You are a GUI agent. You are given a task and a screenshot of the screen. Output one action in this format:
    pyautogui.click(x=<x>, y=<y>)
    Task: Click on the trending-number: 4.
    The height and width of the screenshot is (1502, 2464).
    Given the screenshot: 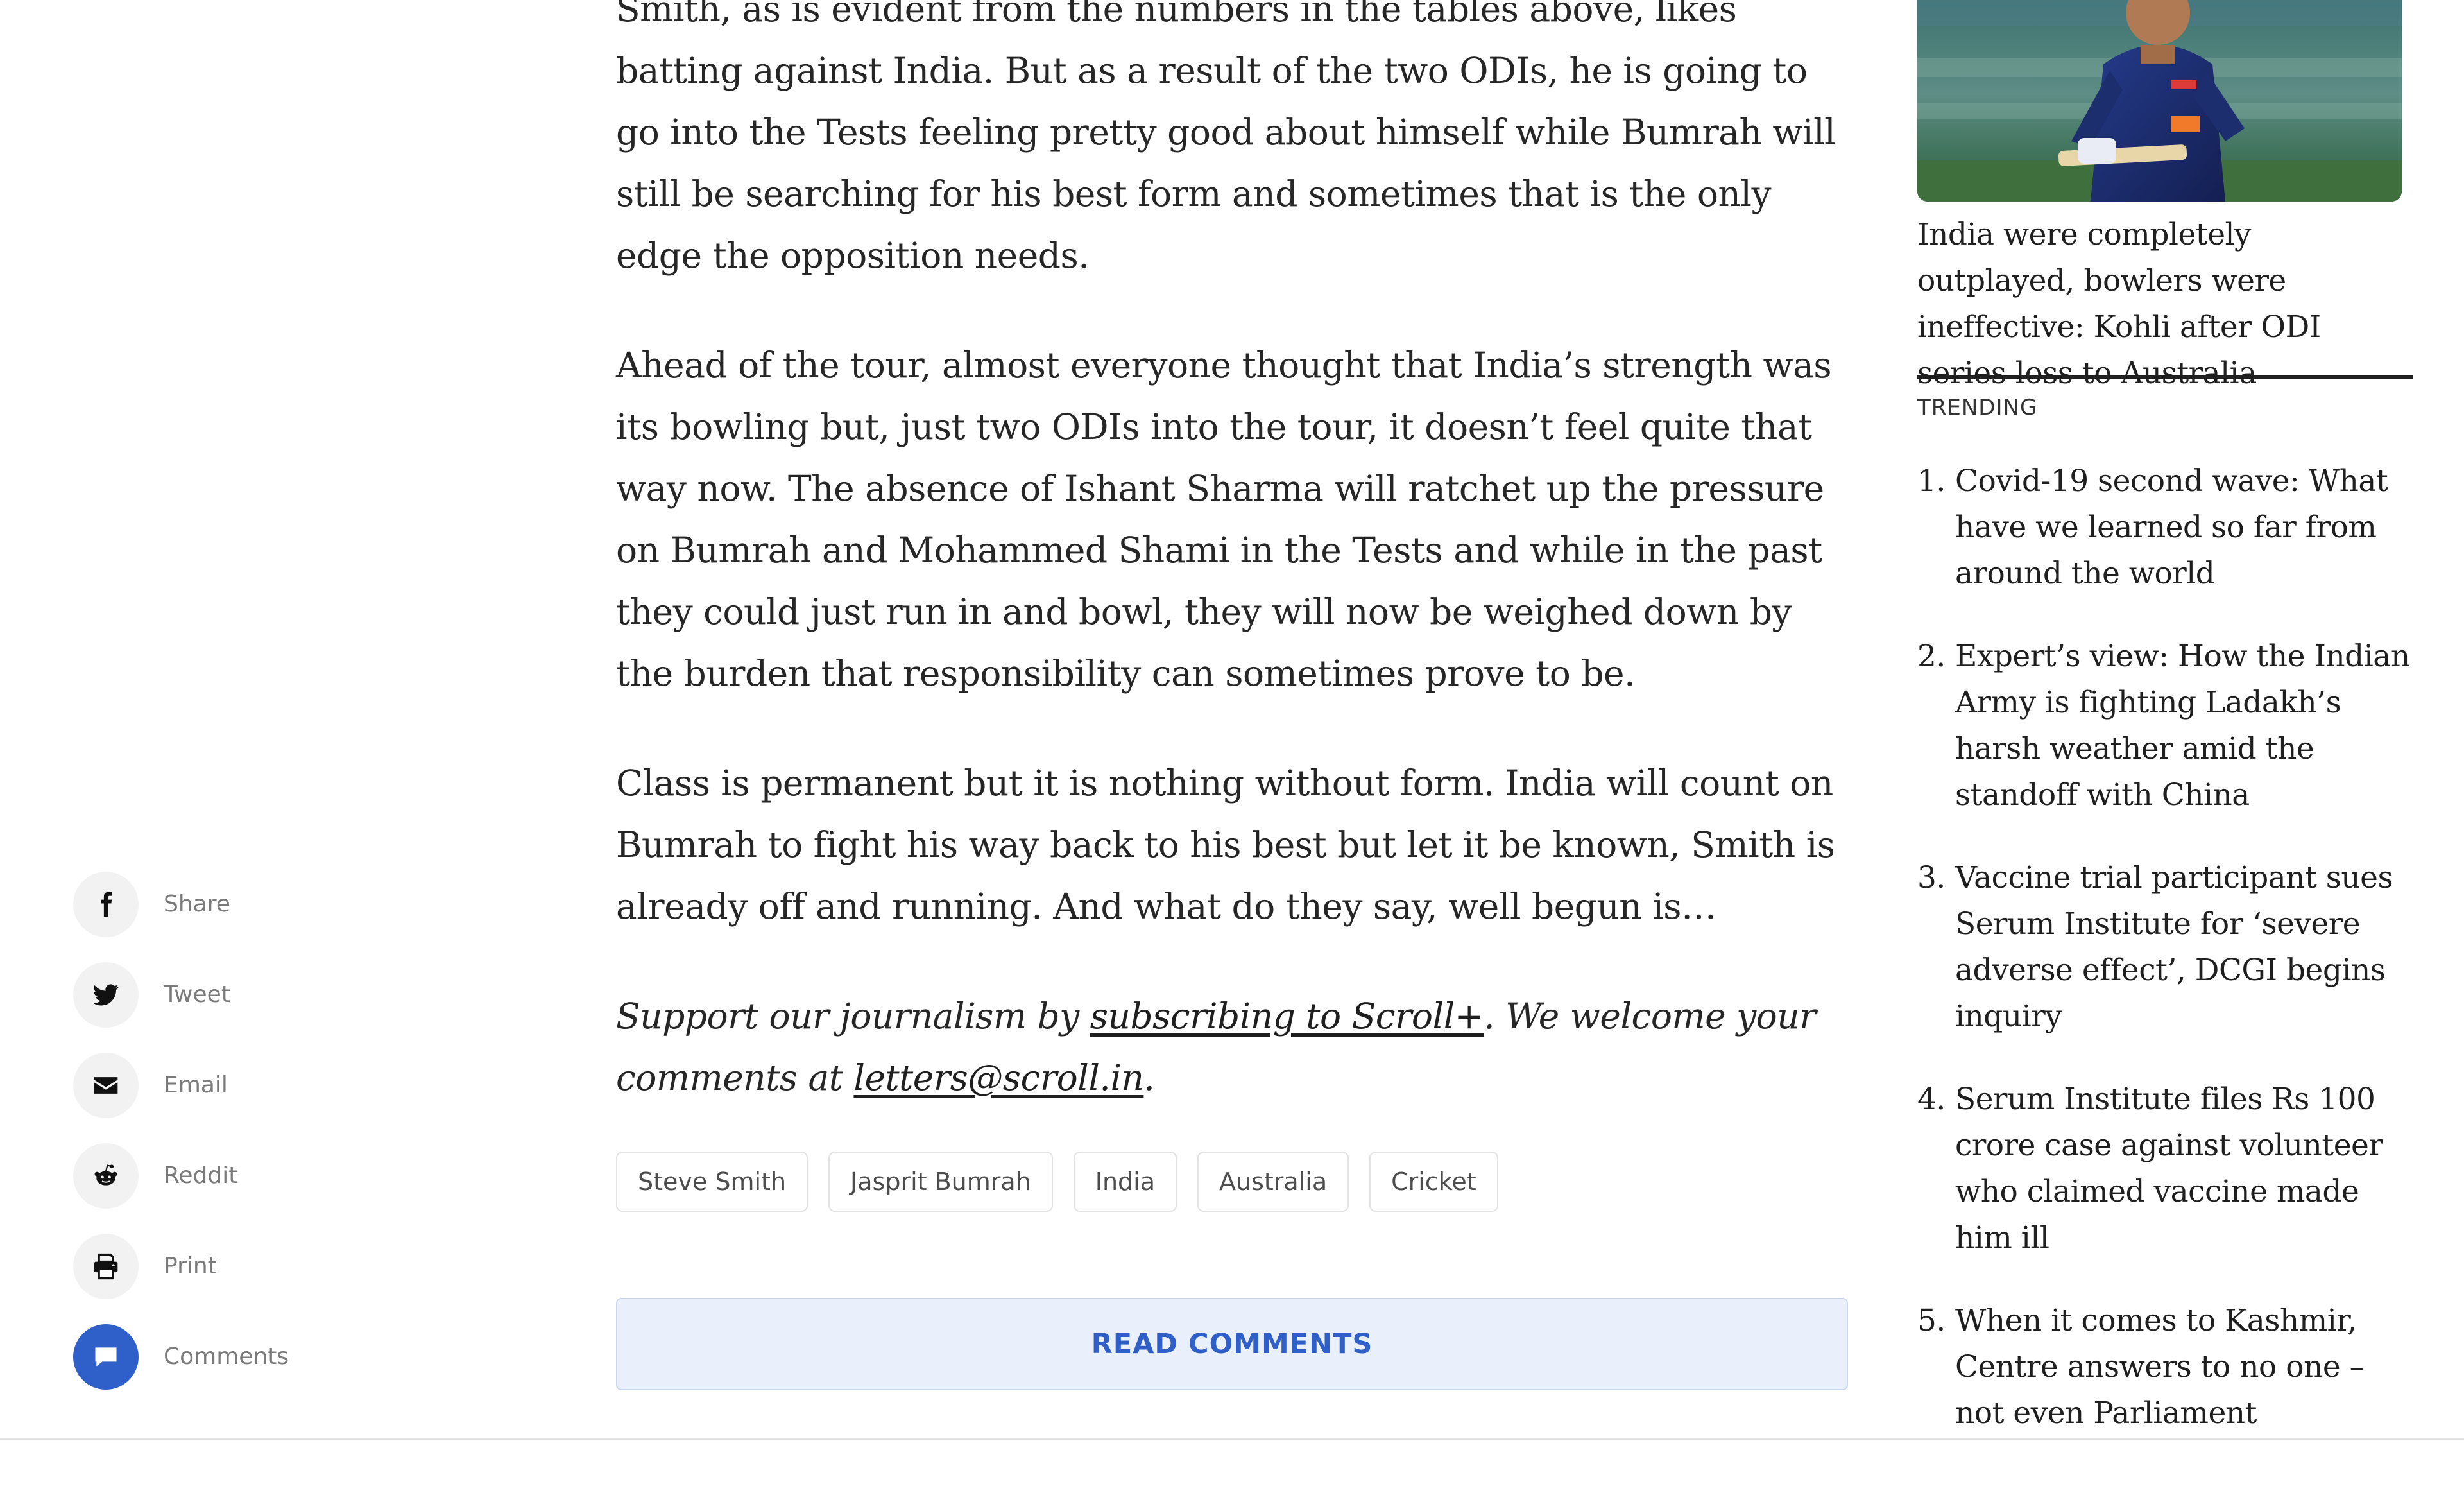 What is the action you would take?
    pyautogui.click(x=1932, y=1100)
    